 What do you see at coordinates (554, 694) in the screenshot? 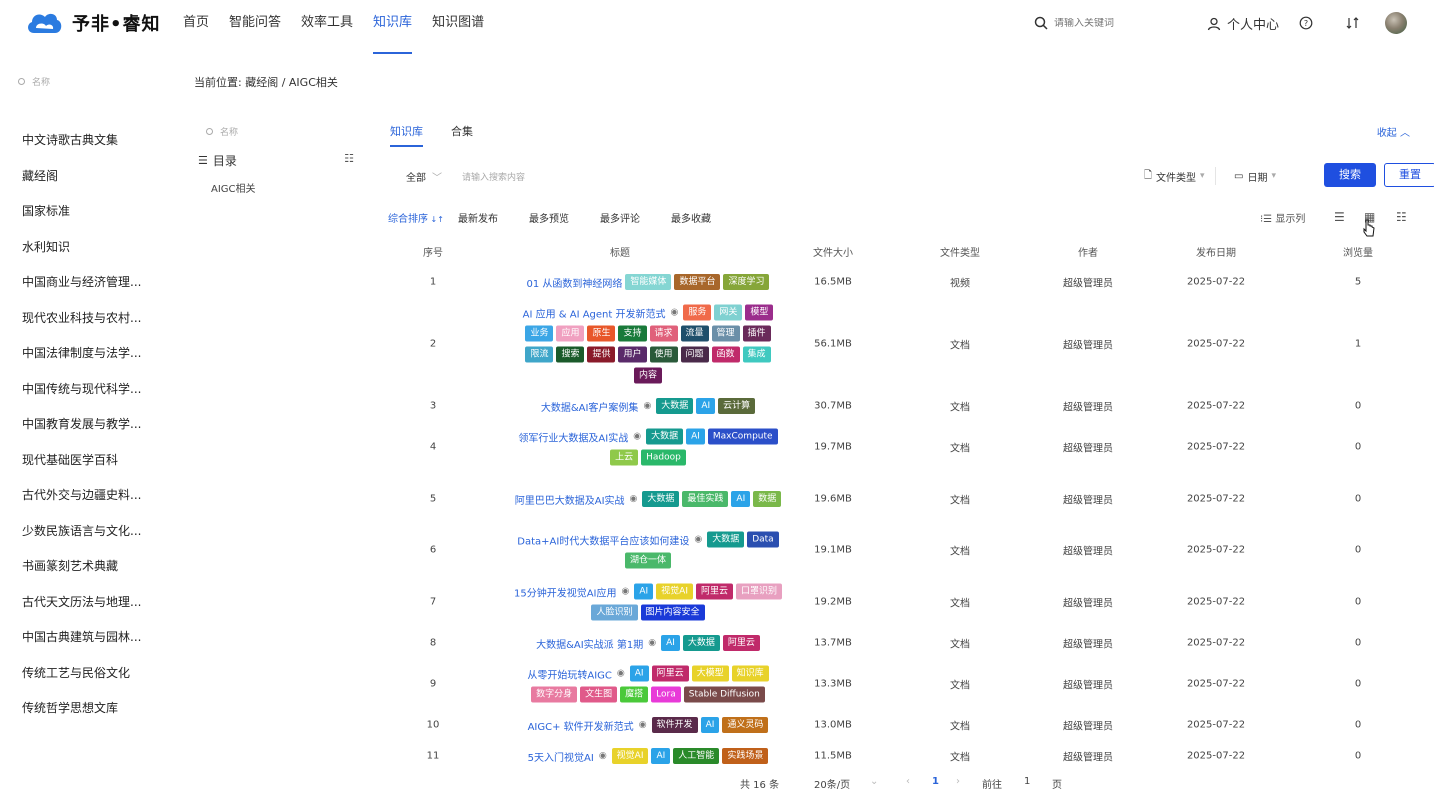
I see `tag: 数字分身` at bounding box center [554, 694].